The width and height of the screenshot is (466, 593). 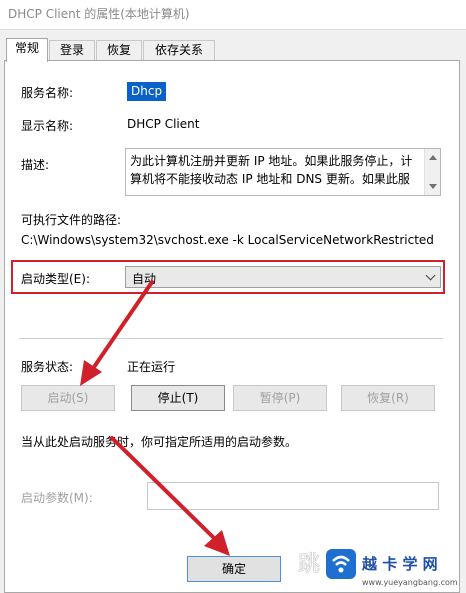 I want to click on watermark-logo: 跳 越 卡 学 网 www.yueyangbang.com, so click(x=378, y=568).